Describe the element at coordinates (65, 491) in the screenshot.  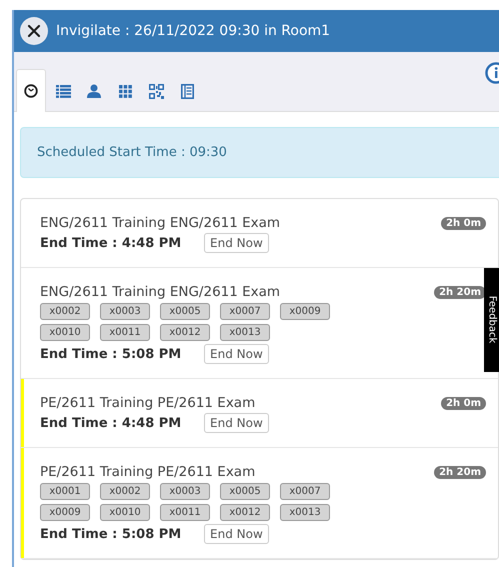
I see `candidate-tag: x0001` at that location.